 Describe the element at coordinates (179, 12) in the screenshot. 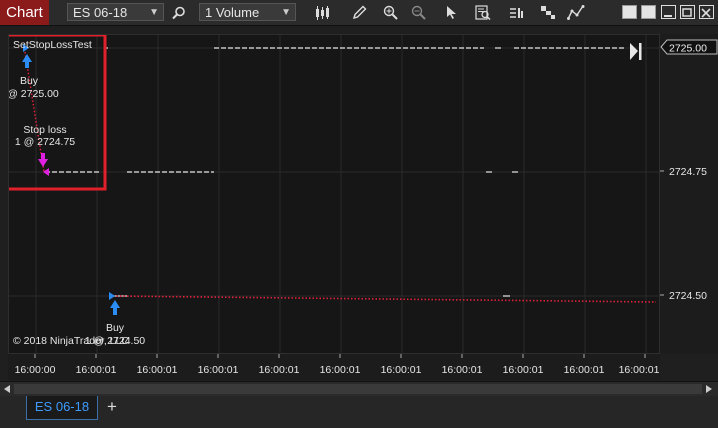

I see `search-icon` at that location.